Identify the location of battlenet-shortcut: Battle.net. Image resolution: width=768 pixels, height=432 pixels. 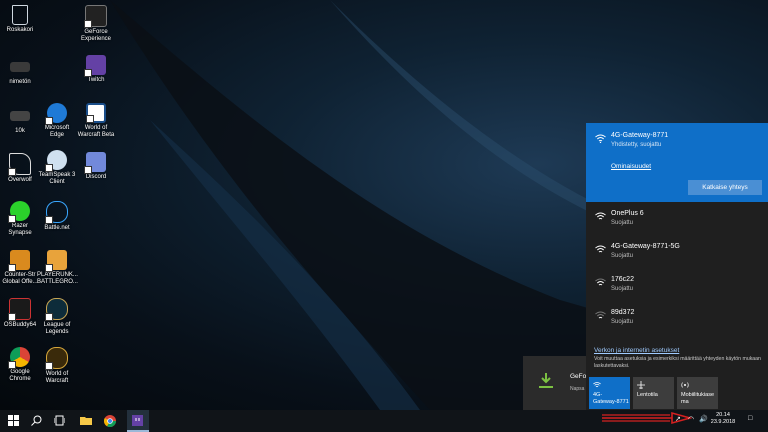
(57, 216).